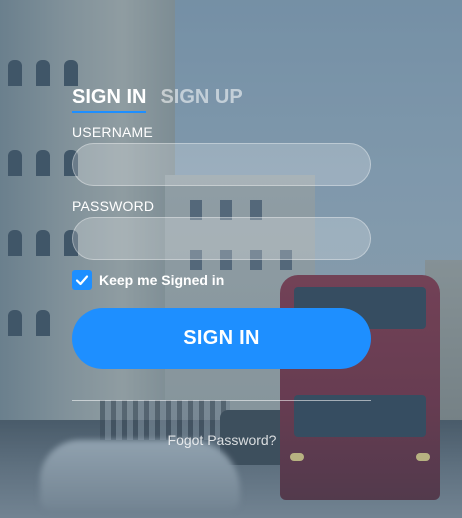  I want to click on keep-signed-in-checkbox, so click(82, 280).